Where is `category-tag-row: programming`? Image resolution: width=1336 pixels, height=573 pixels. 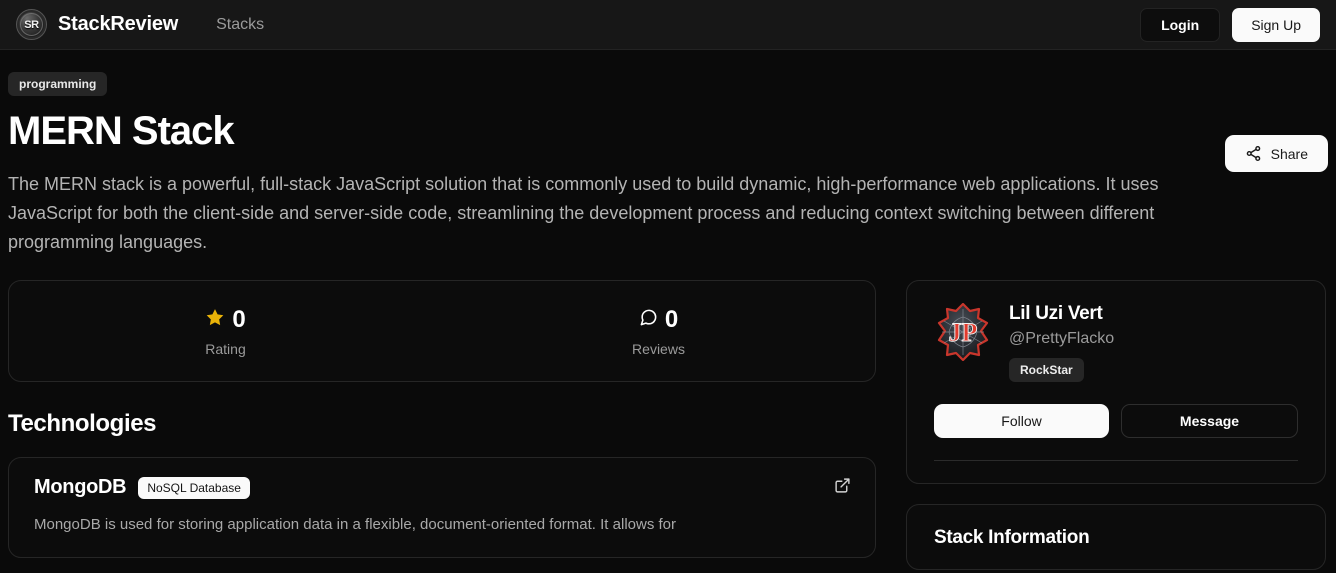 category-tag-row: programming is located at coordinates (668, 84).